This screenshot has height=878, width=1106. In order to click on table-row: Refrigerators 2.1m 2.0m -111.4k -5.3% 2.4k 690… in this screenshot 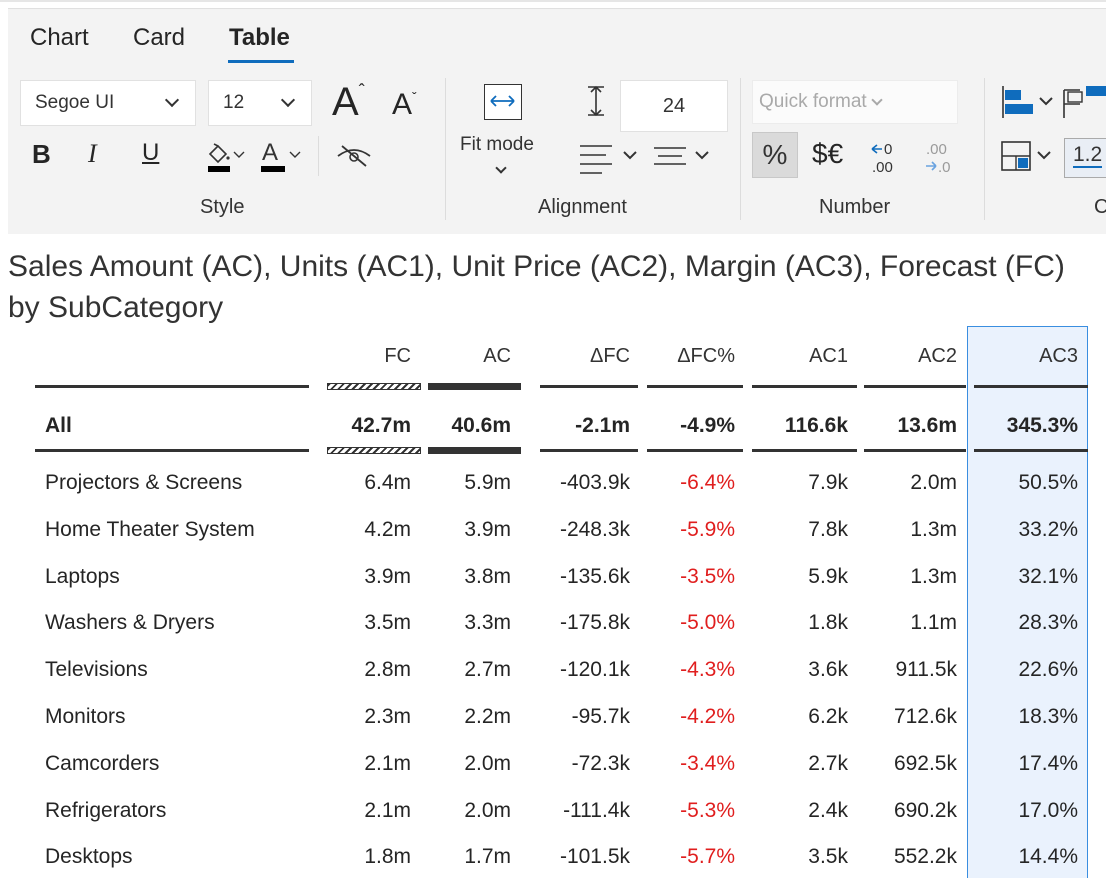, I will do `click(553, 810)`.